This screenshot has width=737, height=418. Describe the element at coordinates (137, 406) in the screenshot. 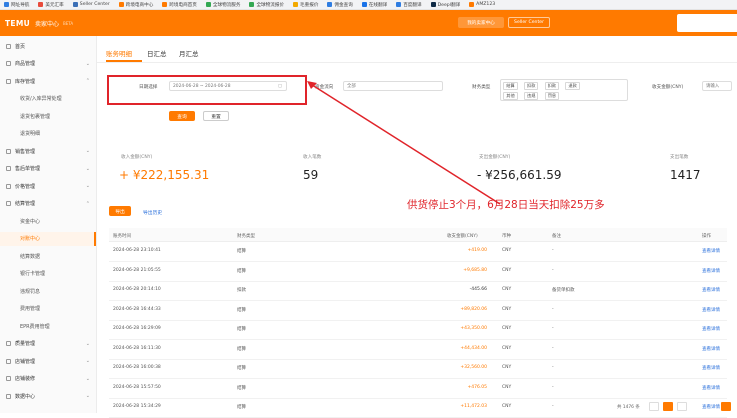

I see `cell-time: 2024-06-28 15:34:29` at that location.